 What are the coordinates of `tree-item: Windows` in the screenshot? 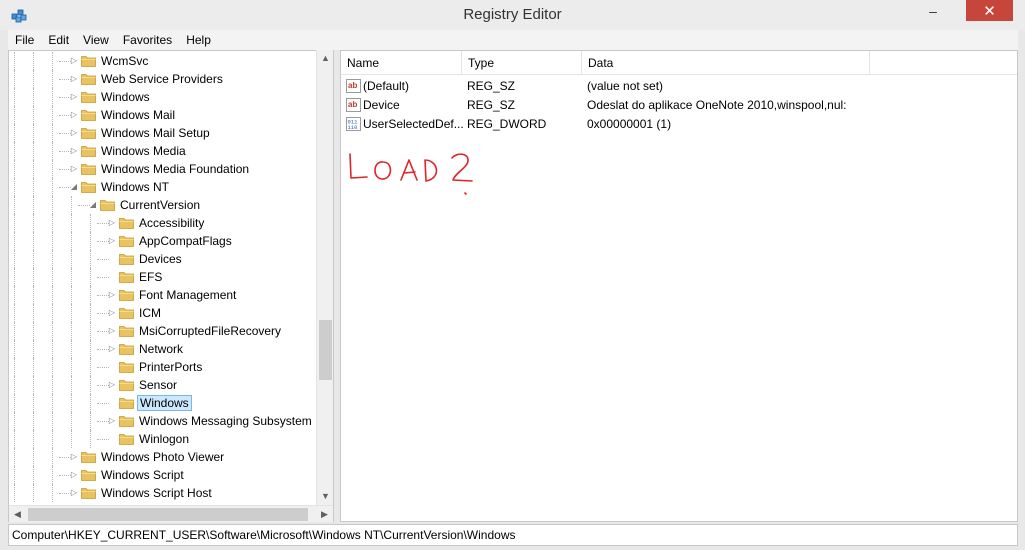 It's located at (163, 403).